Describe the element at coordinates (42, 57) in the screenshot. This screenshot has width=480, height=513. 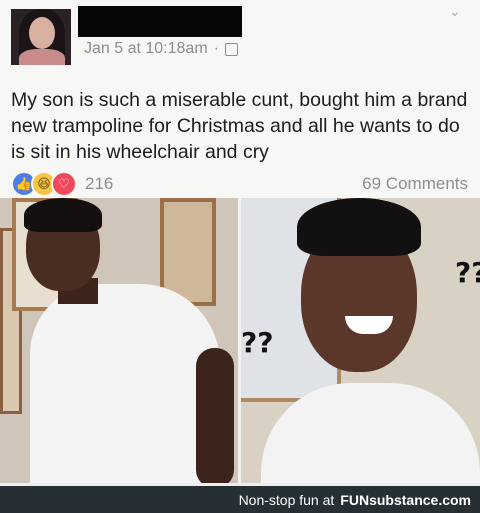
I see `avatar-body` at that location.